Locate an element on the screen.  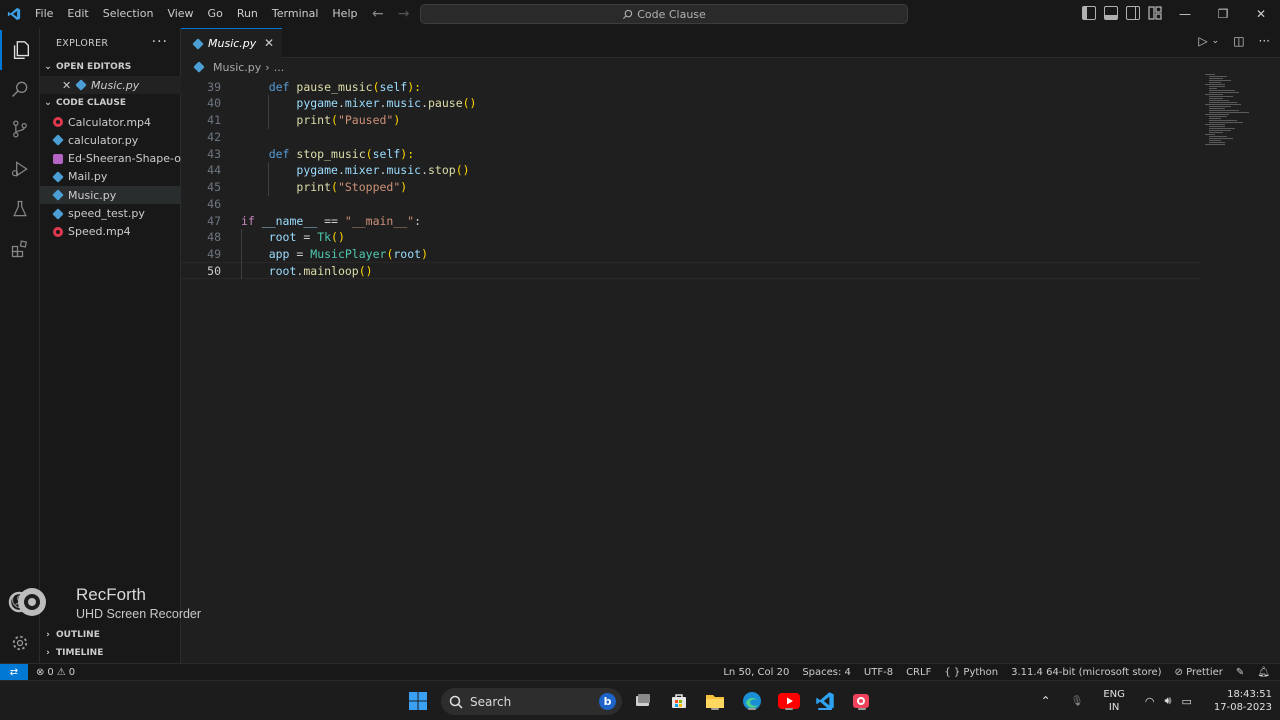
split-editor-icon: ◫ is located at coordinates (1238, 41).